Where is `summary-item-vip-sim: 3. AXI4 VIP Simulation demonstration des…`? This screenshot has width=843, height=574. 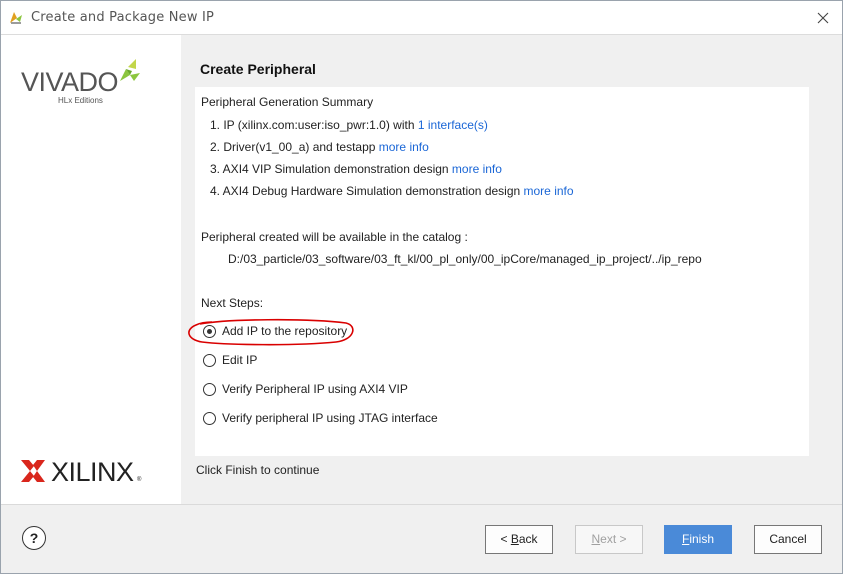
summary-item-vip-sim: 3. AXI4 VIP Simulation demonstration des… is located at coordinates (356, 169).